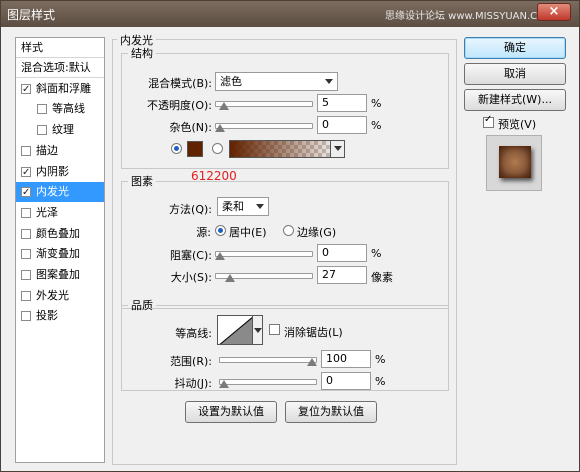  I want to click on style-list-item-label: 颜色叠加, so click(58, 233).